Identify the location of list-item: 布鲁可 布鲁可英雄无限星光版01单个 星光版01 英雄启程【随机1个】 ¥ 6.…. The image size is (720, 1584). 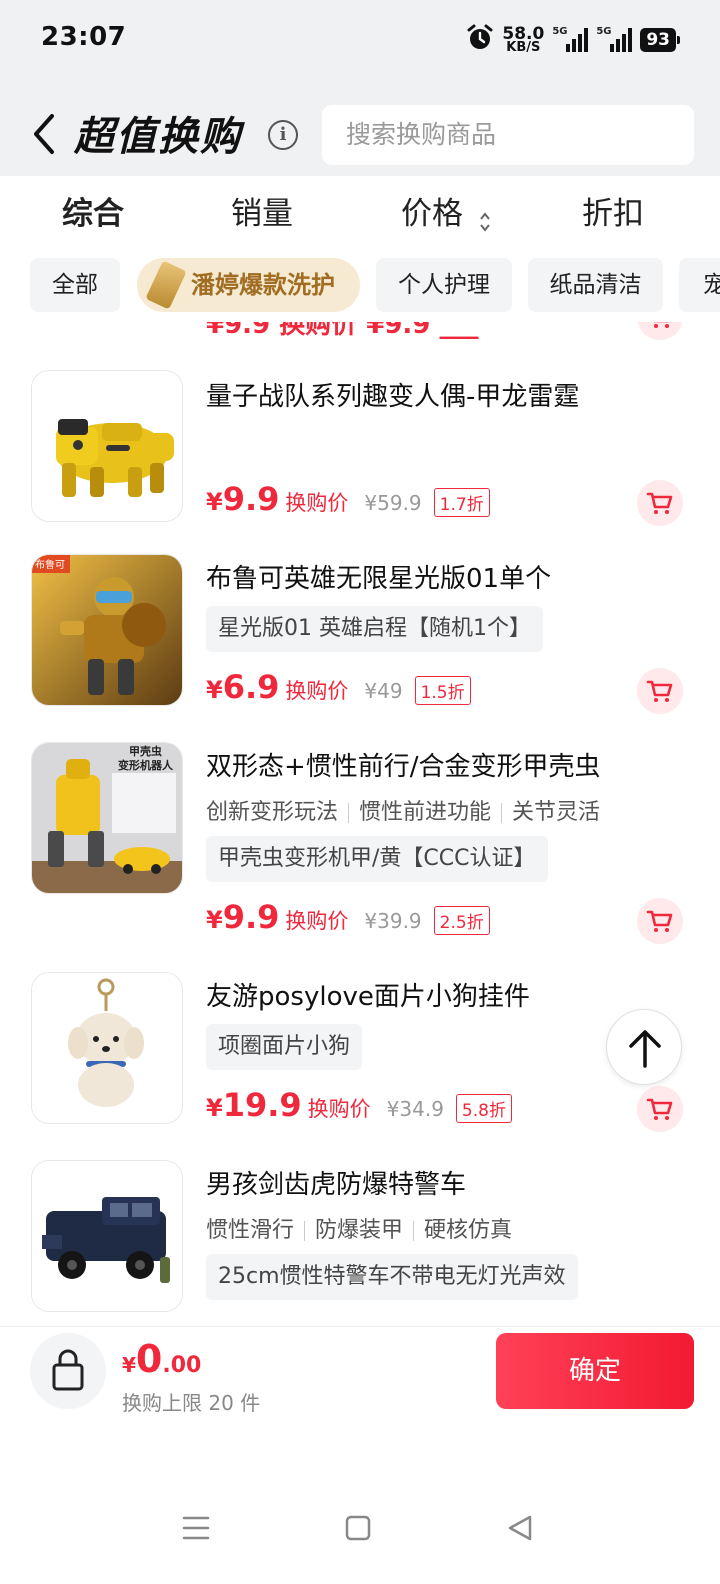
(360, 634).